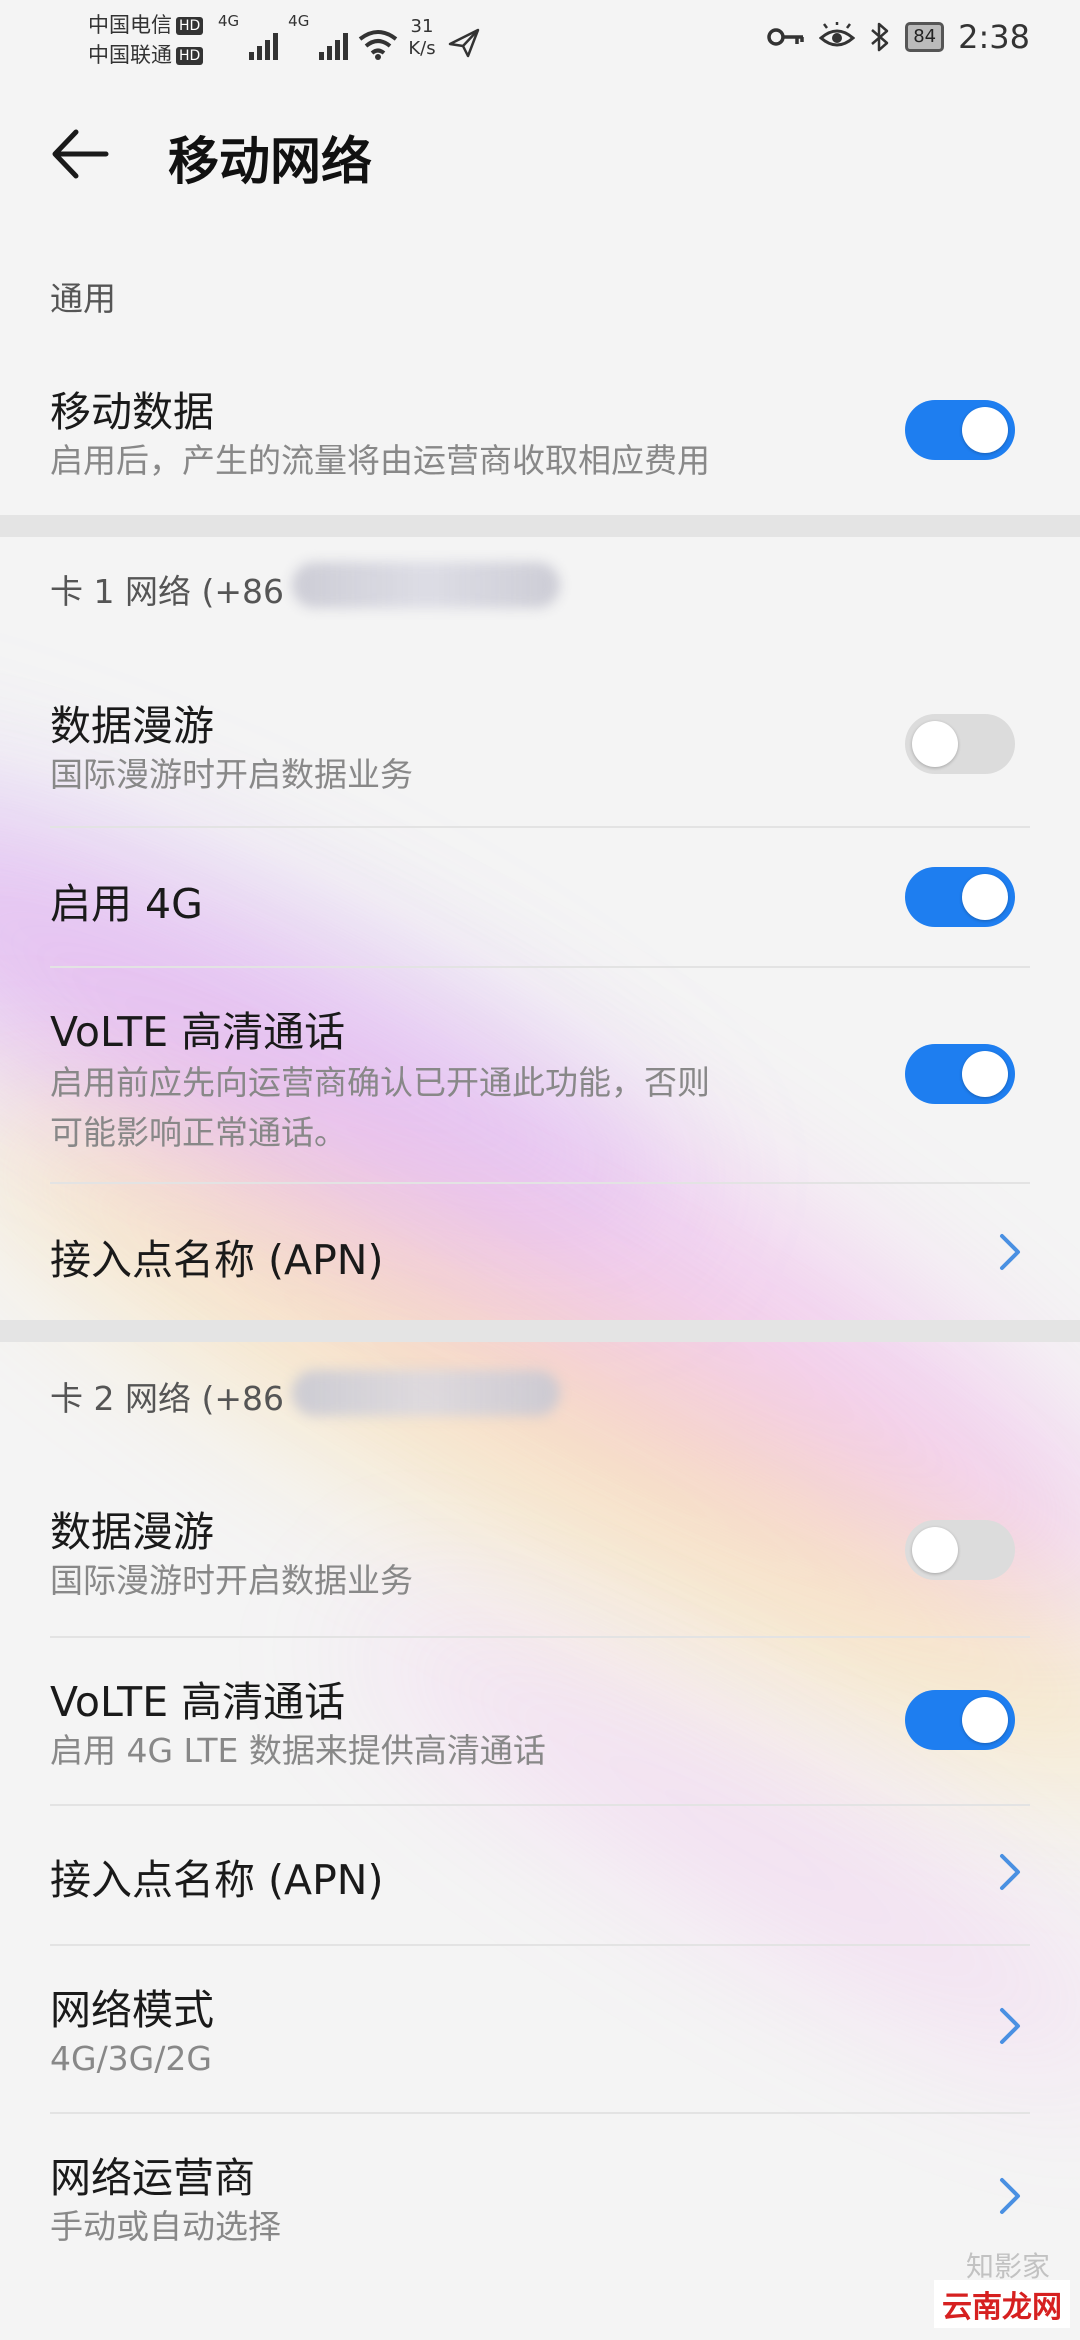 Image resolution: width=1080 pixels, height=2340 pixels. What do you see at coordinates (380, 1082) in the screenshot?
I see `sim1-volte-subtitle-line1: 启用前应先向运营商确认已开通此功能，否则` at bounding box center [380, 1082].